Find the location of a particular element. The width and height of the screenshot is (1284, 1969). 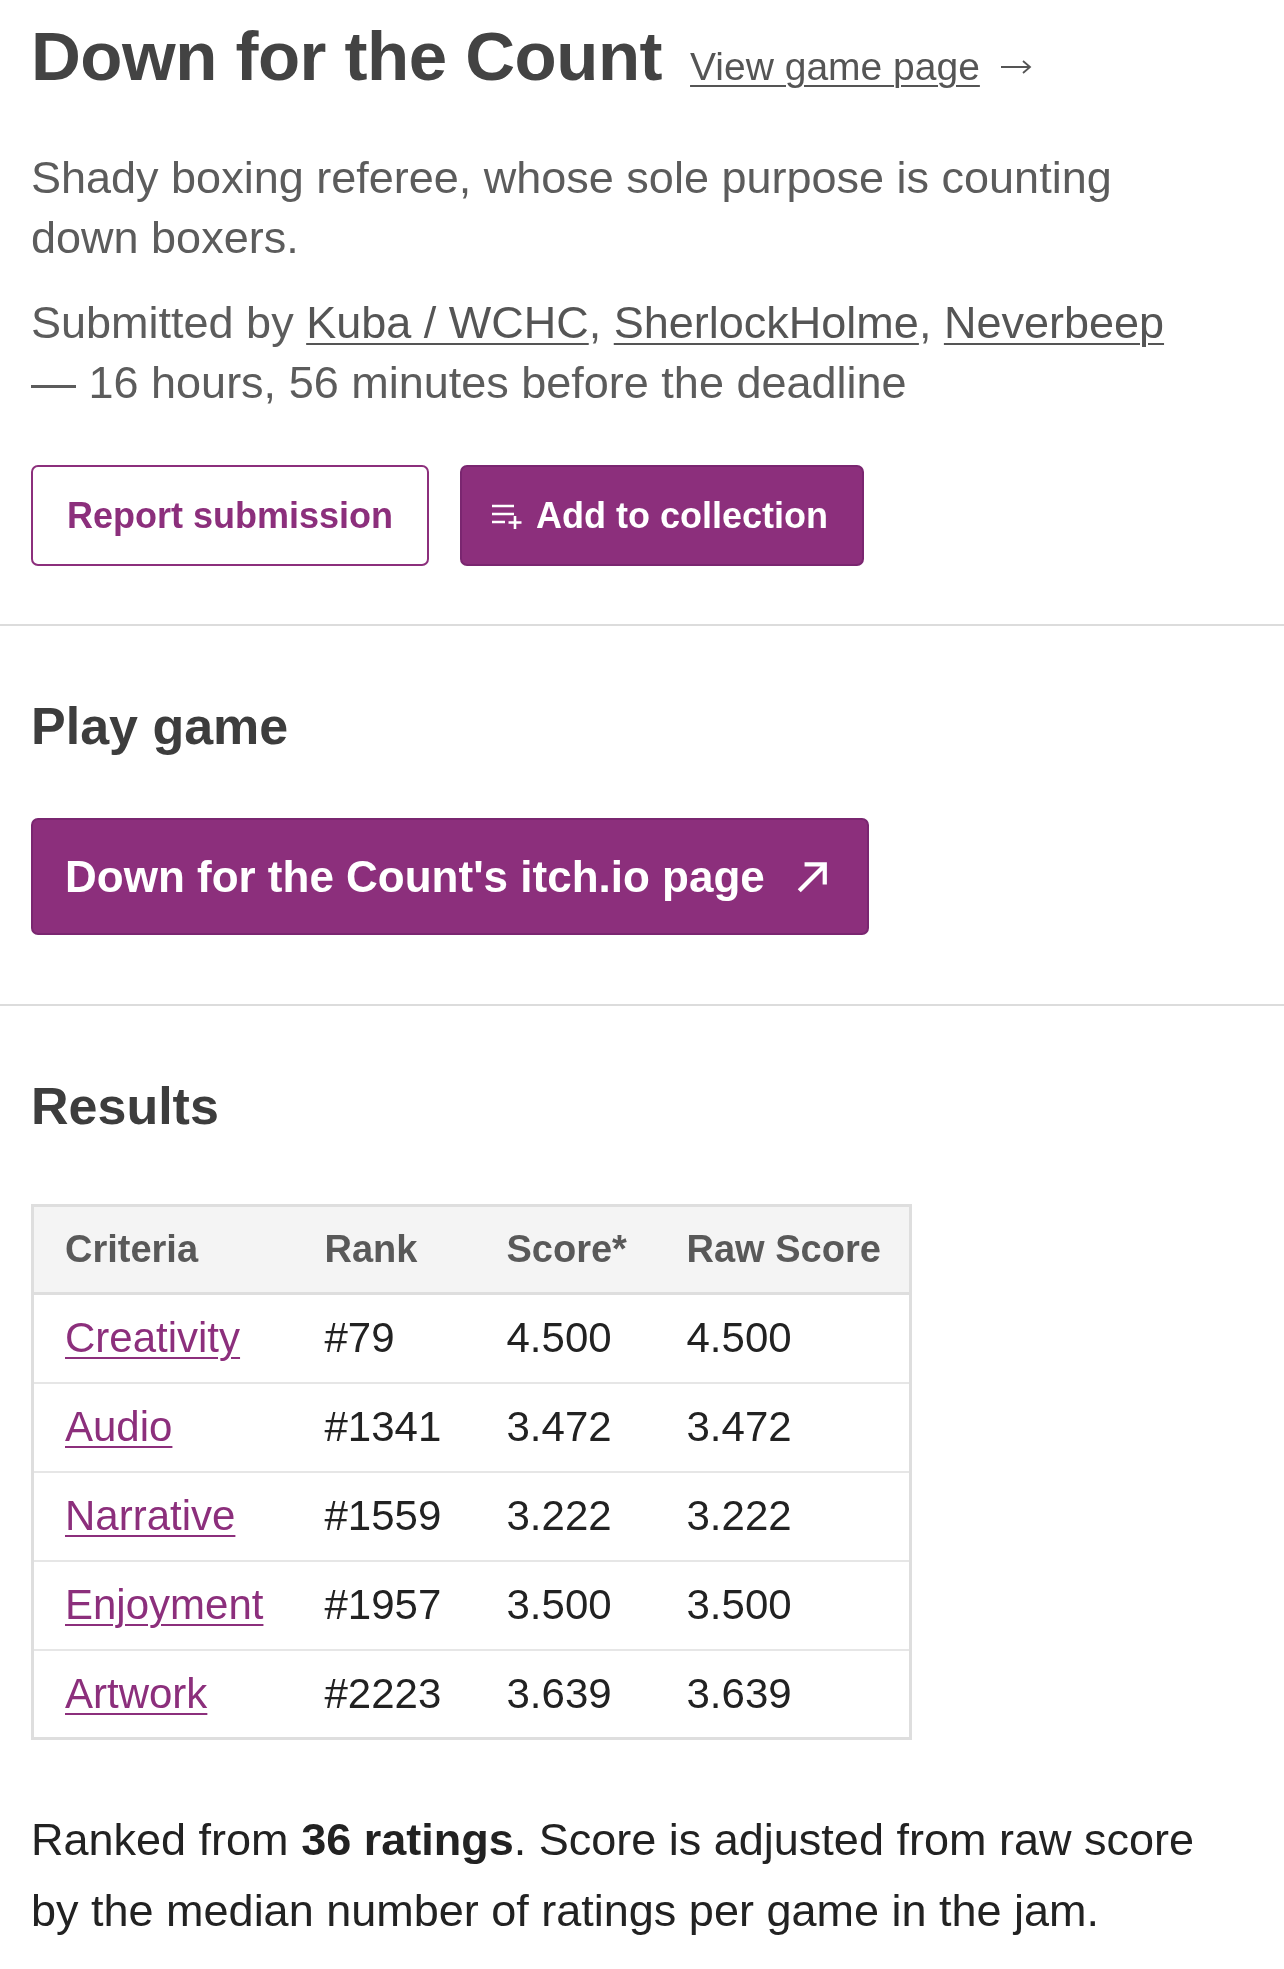

column-header: Raw Score is located at coordinates (783, 1249).